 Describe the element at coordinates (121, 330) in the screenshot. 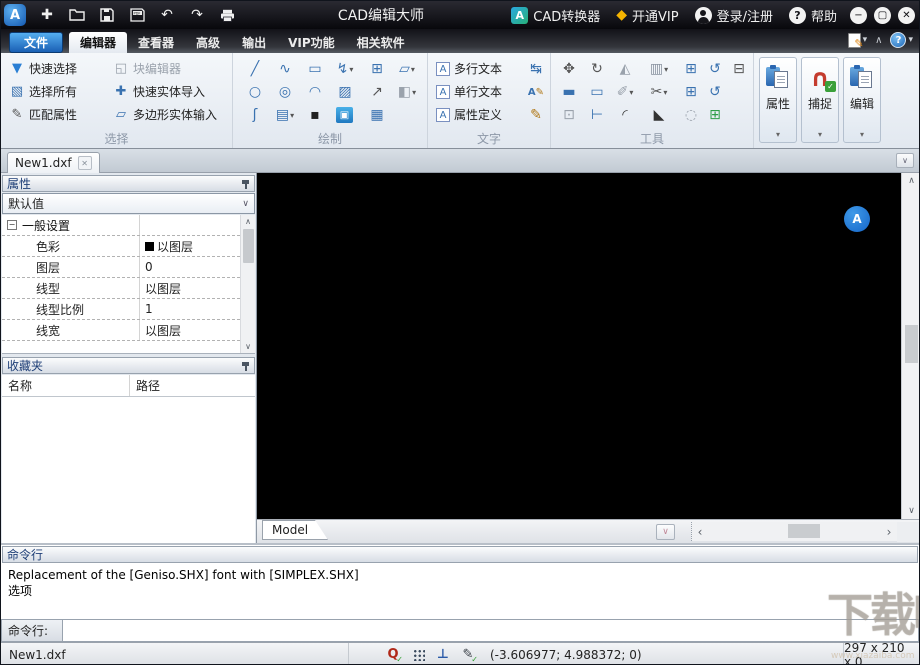

I see `property-row-lineweight: 线宽 以图层` at that location.